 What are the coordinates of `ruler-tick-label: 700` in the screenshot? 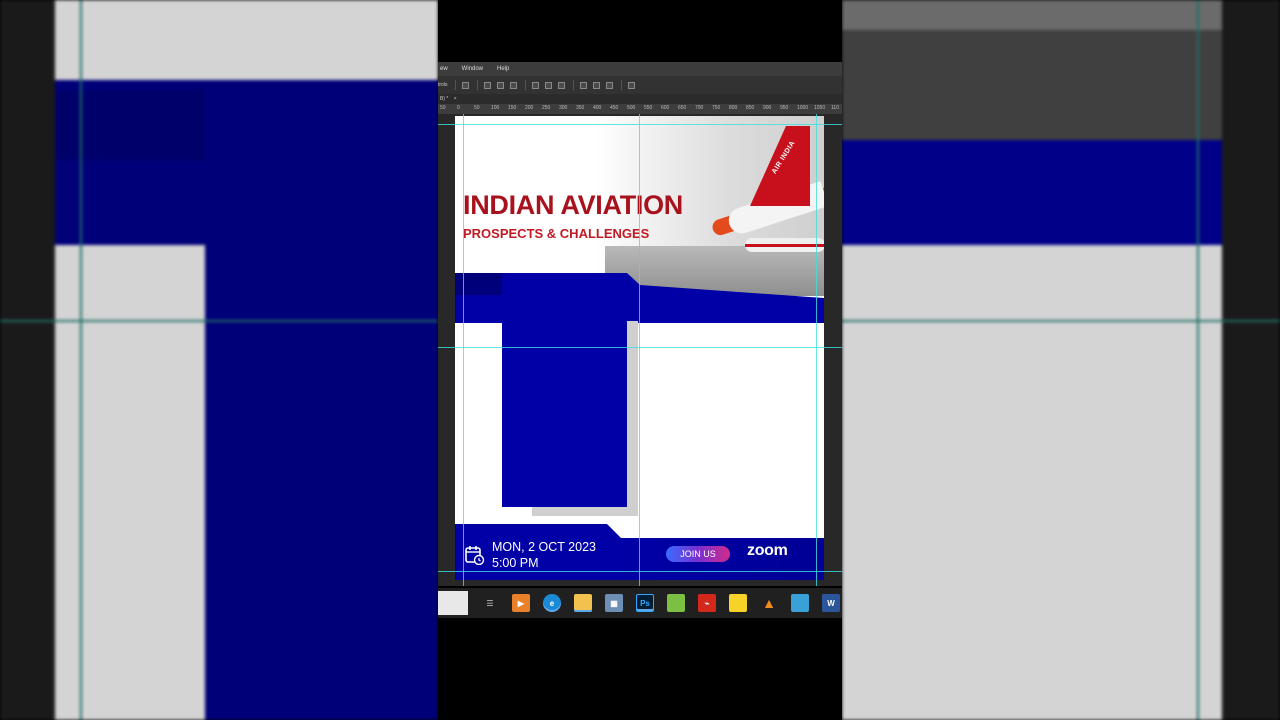 It's located at (699, 108).